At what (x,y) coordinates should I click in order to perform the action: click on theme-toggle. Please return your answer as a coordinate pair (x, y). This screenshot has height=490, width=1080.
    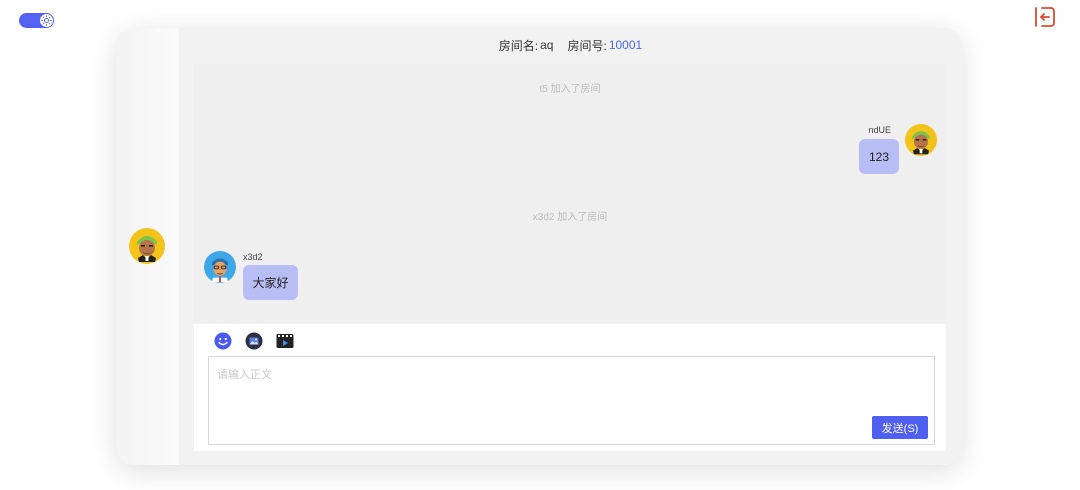
    Looking at the image, I should click on (36, 20).